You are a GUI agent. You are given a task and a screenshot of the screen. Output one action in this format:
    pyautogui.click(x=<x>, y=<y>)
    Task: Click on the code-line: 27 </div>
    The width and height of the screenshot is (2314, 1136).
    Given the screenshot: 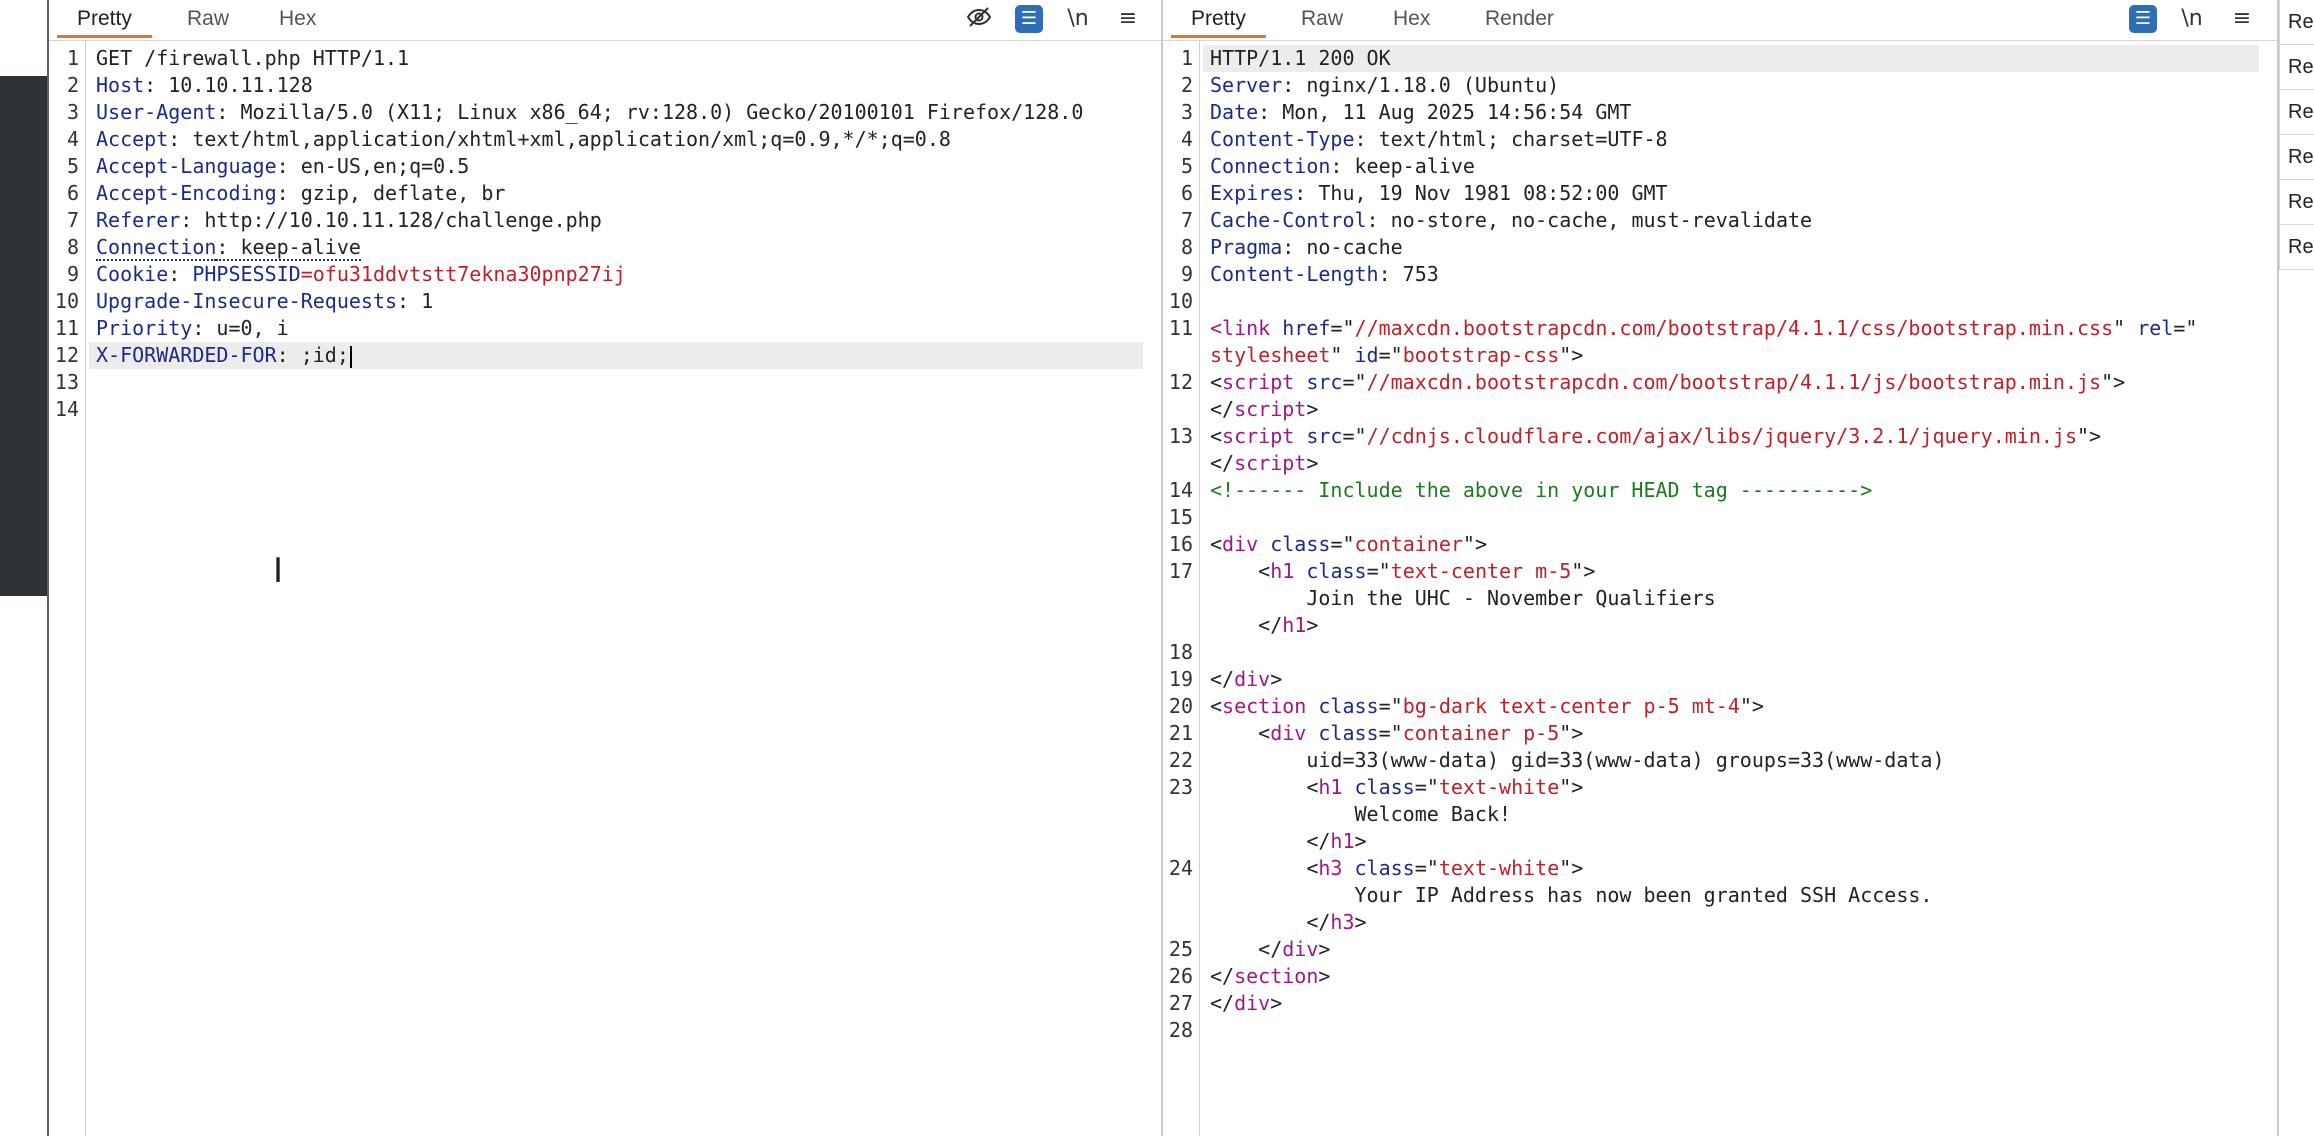 What is the action you would take?
    pyautogui.click(x=1720, y=1003)
    